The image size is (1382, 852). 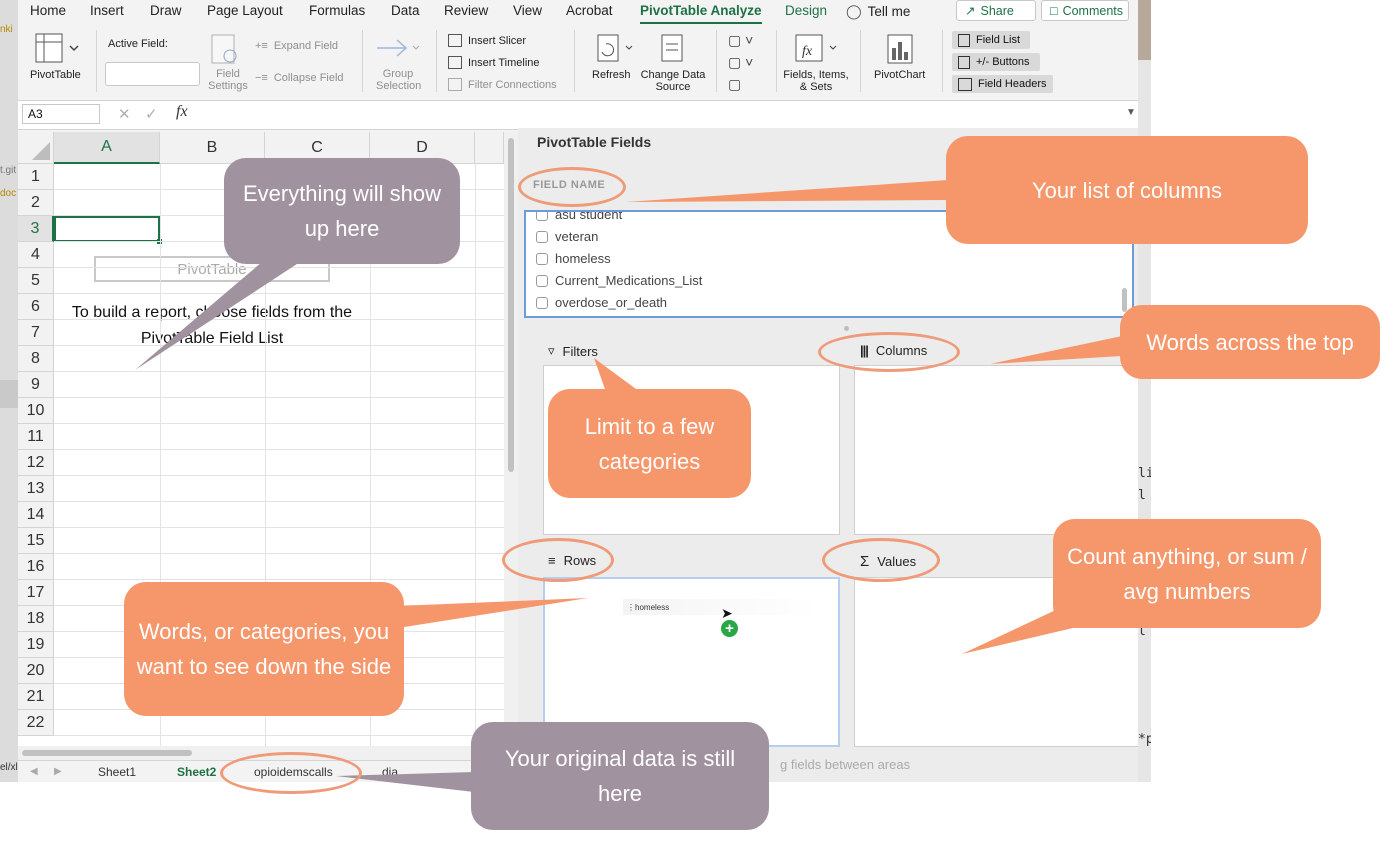 I want to click on tail-words-side, so click(x=493, y=613).